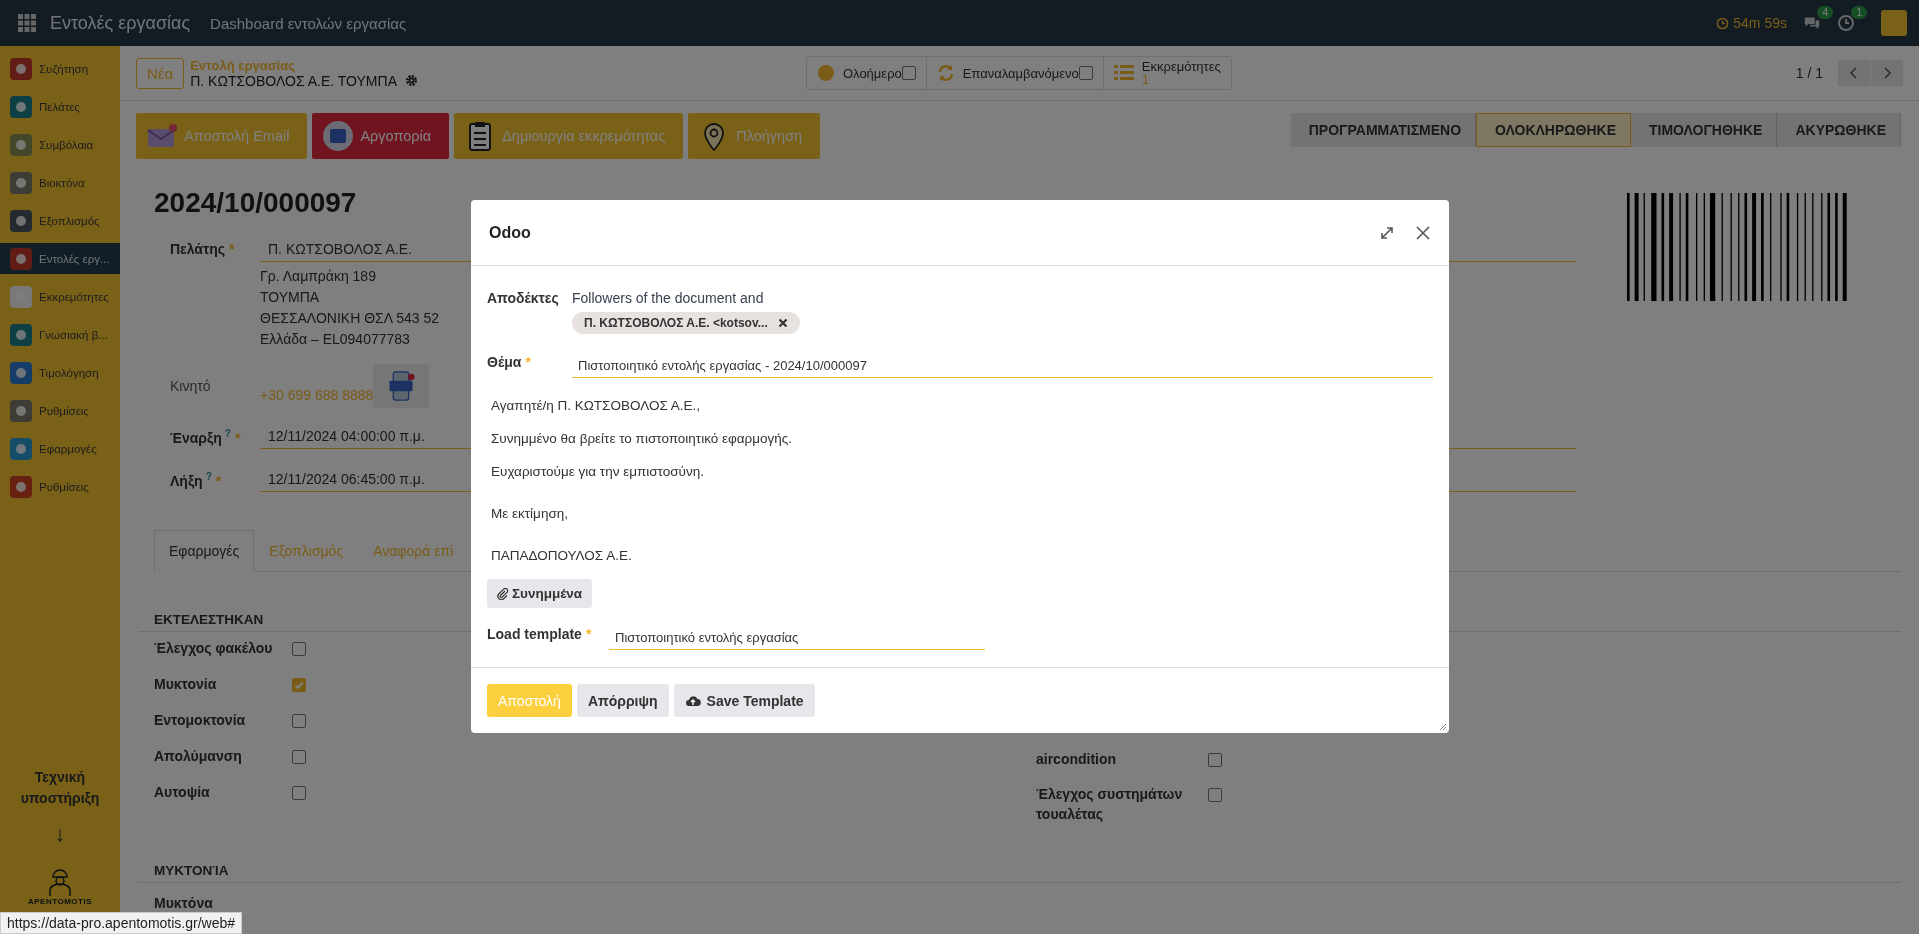 Image resolution: width=1919 pixels, height=934 pixels. I want to click on sidebar-item: Εκκρεμότητες, so click(60, 296).